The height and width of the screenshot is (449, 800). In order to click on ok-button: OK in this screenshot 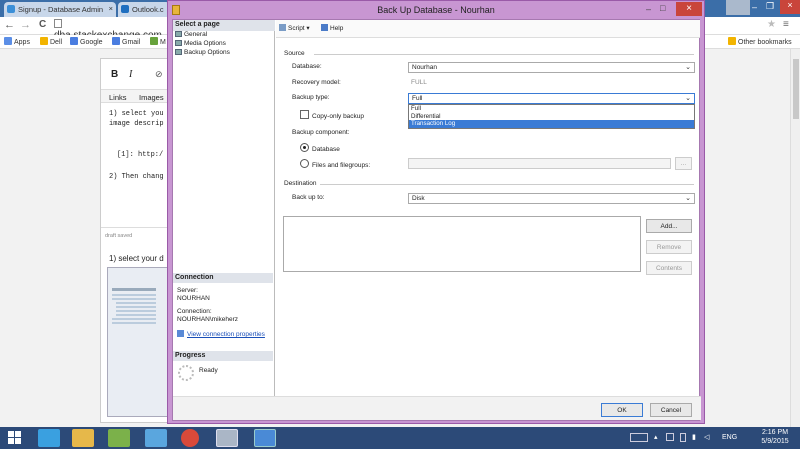, I will do `click(622, 410)`.